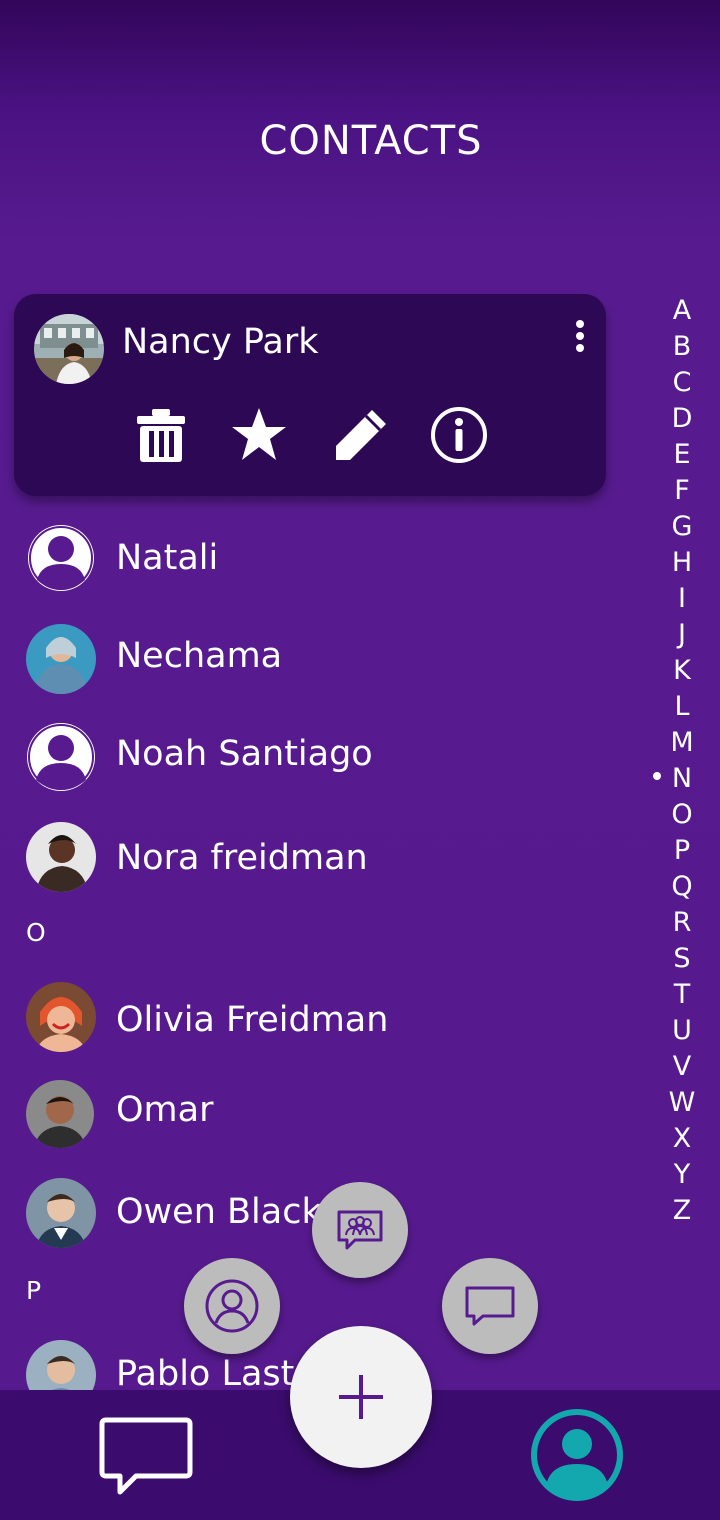 Image resolution: width=720 pixels, height=1520 pixels. I want to click on alphabet-letter: O, so click(682, 818).